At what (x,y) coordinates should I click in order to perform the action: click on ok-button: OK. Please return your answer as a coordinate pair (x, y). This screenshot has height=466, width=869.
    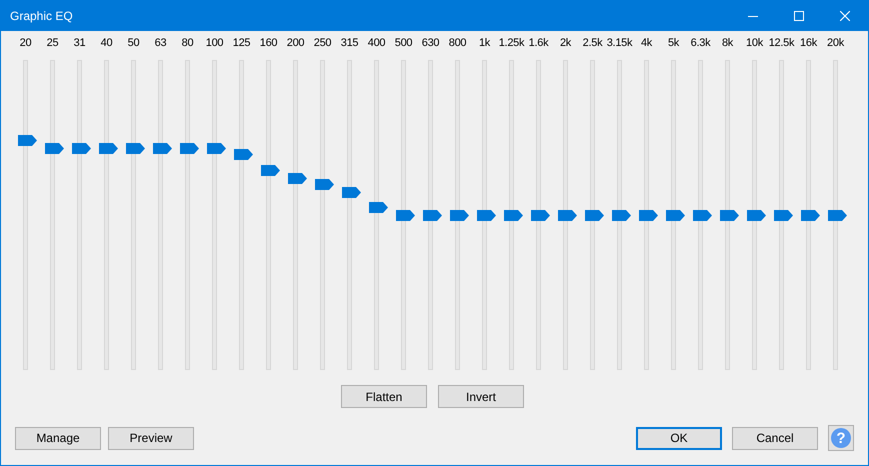
    Looking at the image, I should click on (679, 438).